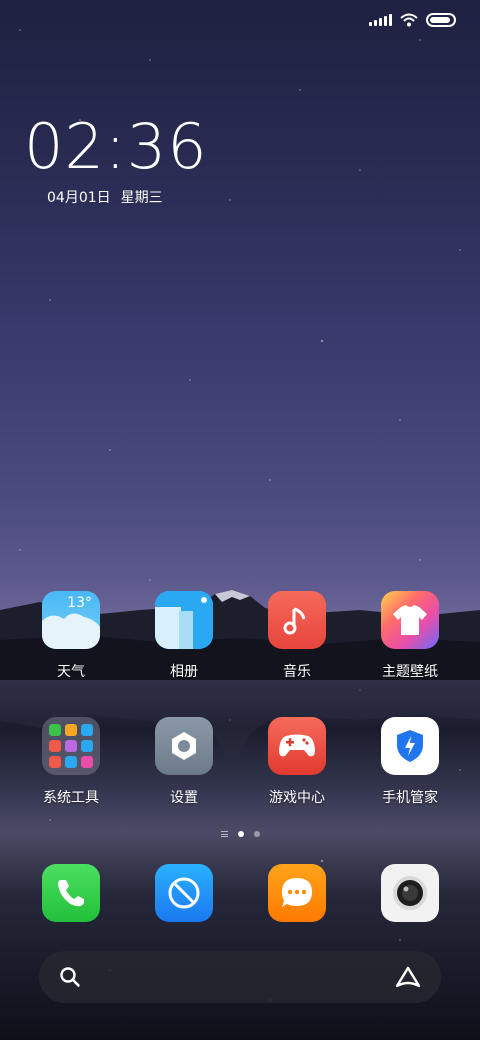 This screenshot has height=1040, width=480. Describe the element at coordinates (410, 798) in the screenshot. I see `app-label: 手机管家` at that location.